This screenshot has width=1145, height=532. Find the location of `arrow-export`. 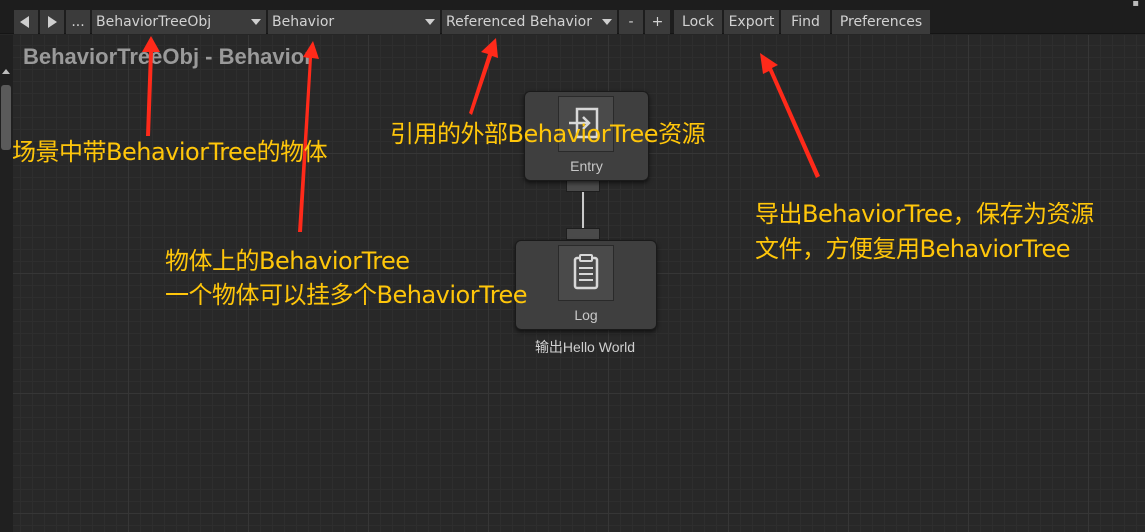

arrow-export is located at coordinates (790, 115).